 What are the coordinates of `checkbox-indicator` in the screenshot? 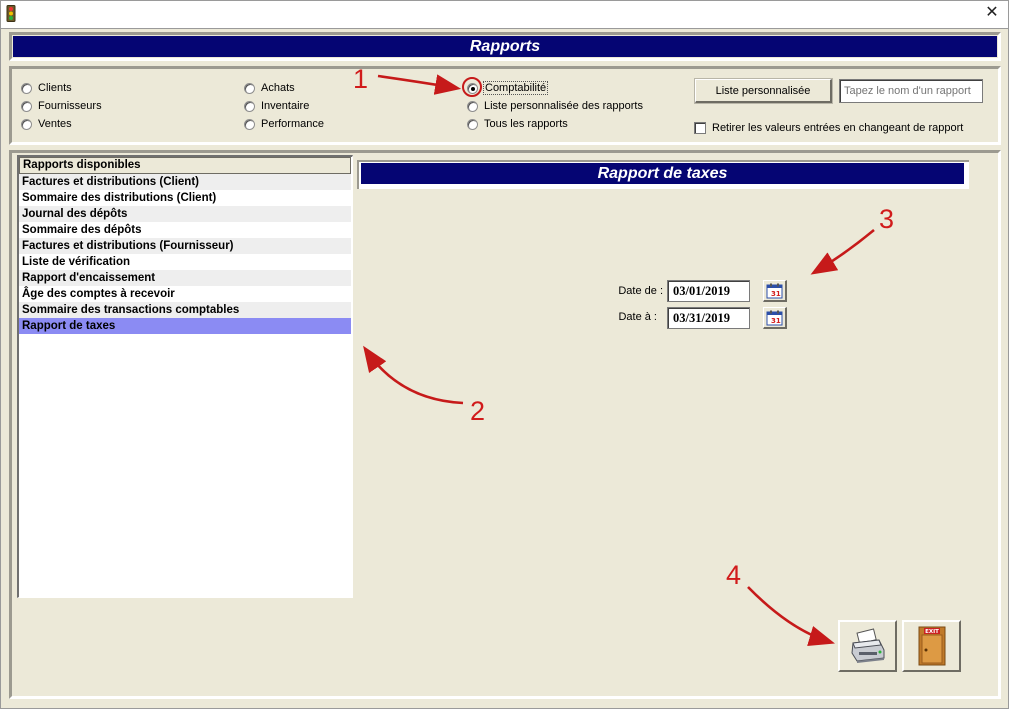 It's located at (700, 128).